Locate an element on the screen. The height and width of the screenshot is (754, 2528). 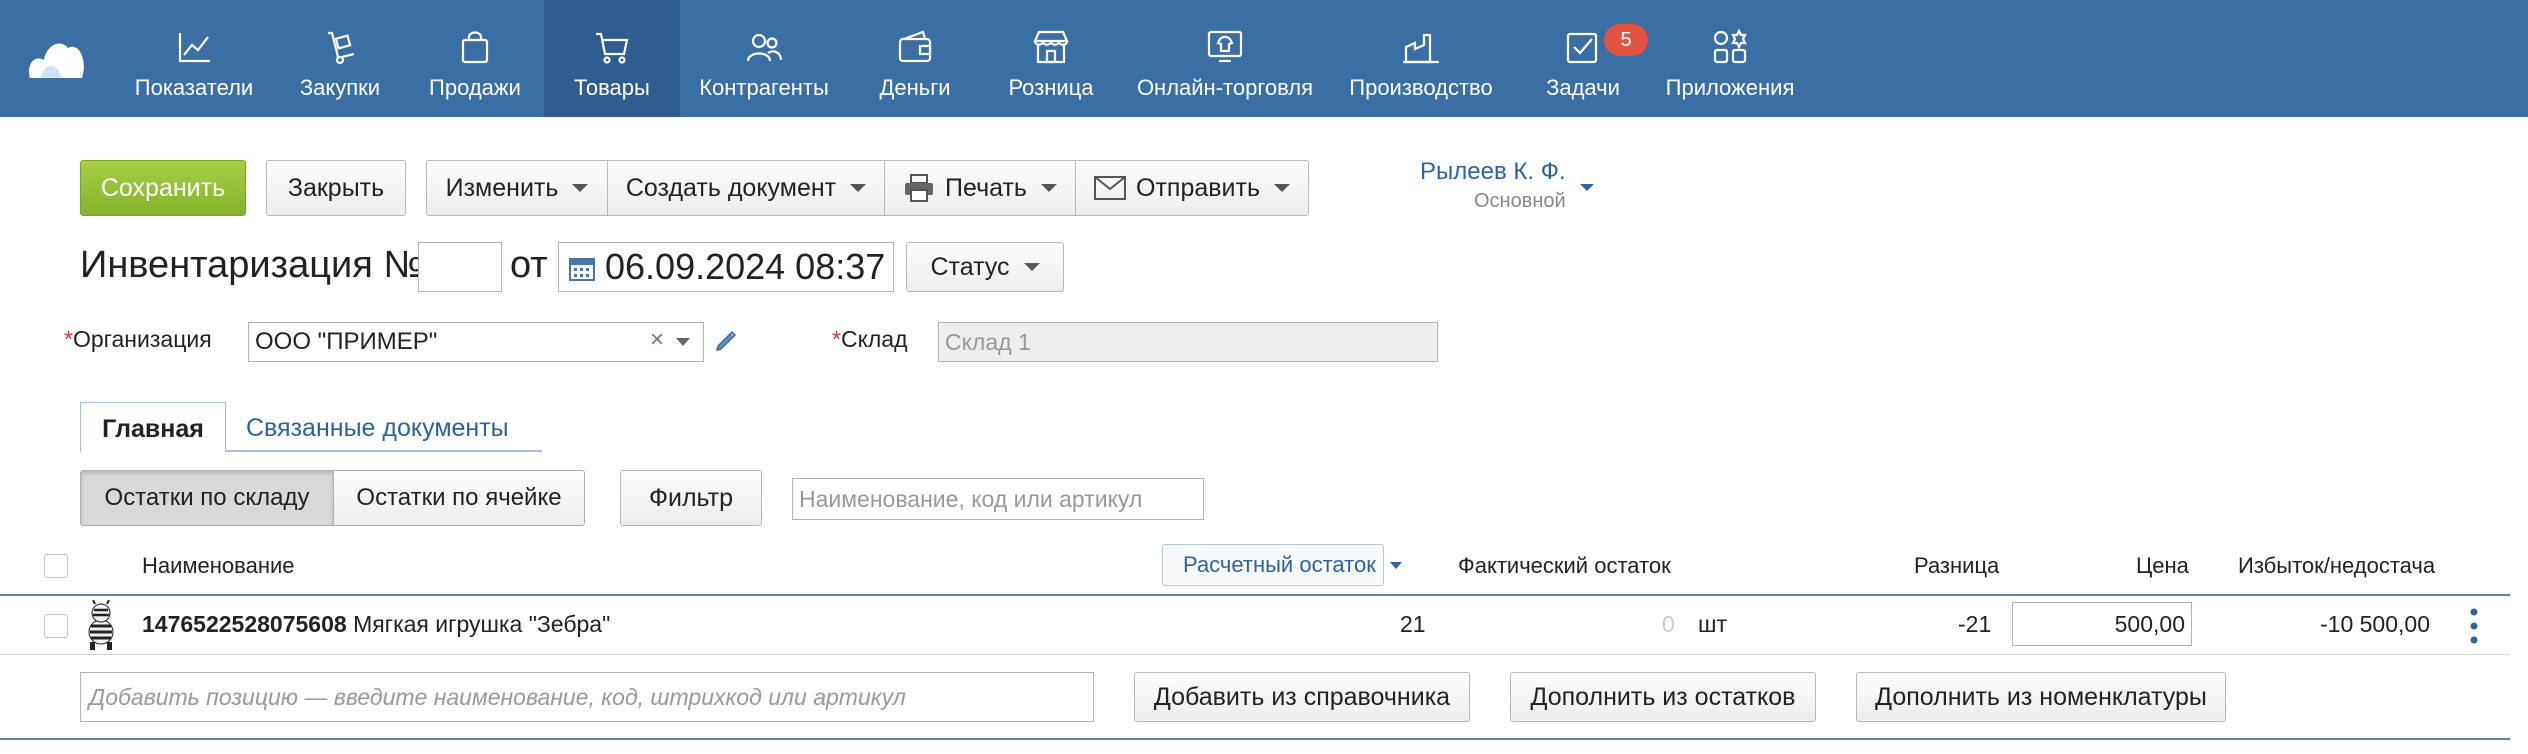
organization-select: ООО "ПРИМЕР" is located at coordinates (476, 342).